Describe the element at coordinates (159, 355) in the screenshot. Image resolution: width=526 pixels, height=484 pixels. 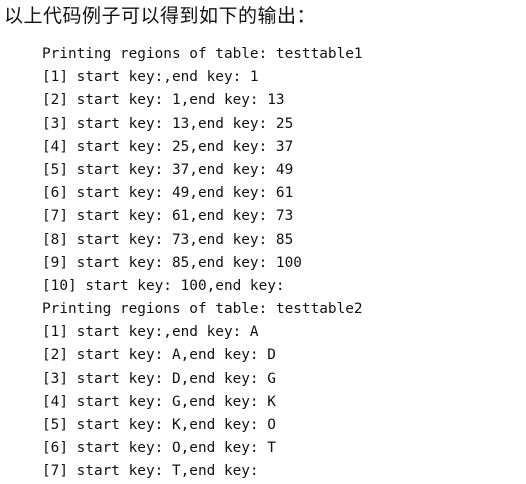
I see `output-line: [2] start key: A,end key: D` at that location.